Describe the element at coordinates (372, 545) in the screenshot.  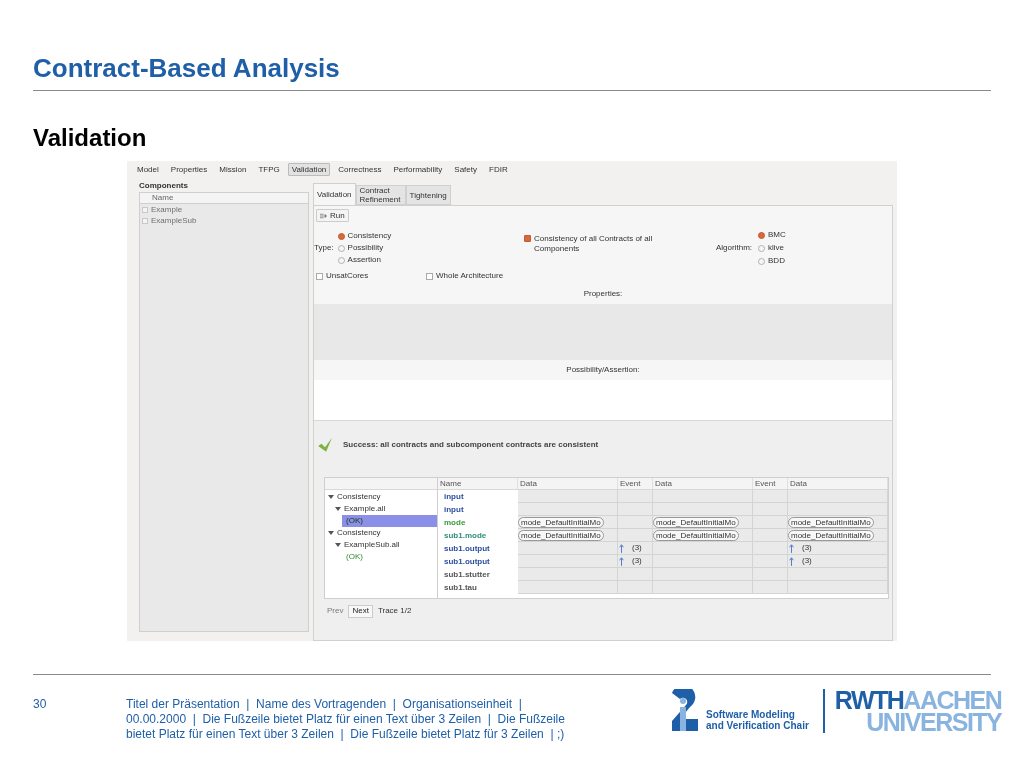
I see `tree-item: ExampleSub.all` at that location.